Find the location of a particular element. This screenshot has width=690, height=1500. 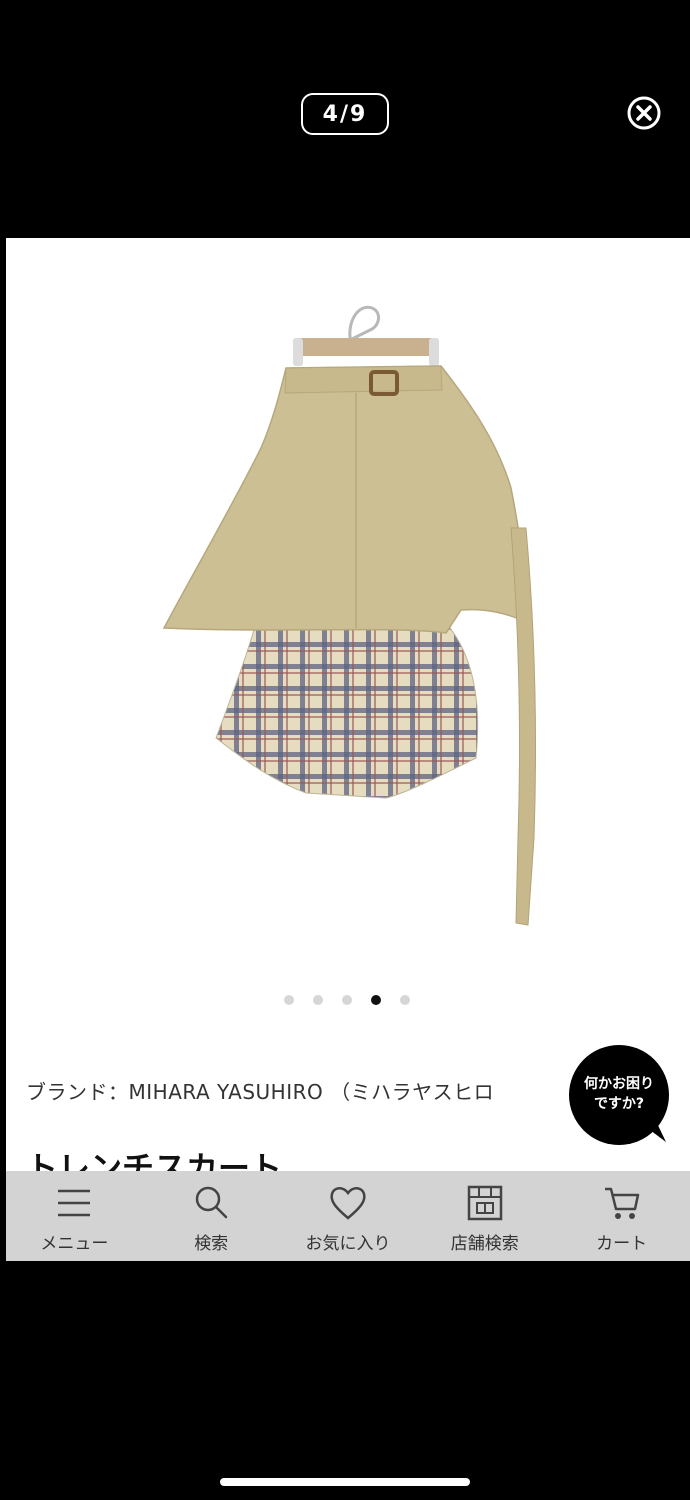

store-icon is located at coordinates (485, 1203).